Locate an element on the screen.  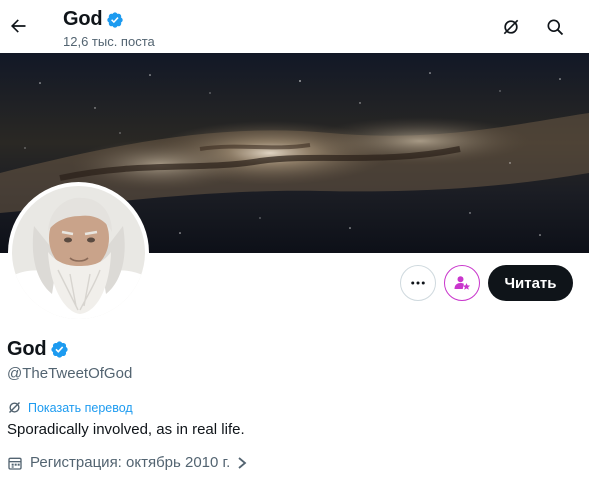
joined-row: Регистрация: октябрь 2010 г. is located at coordinates (127, 462).